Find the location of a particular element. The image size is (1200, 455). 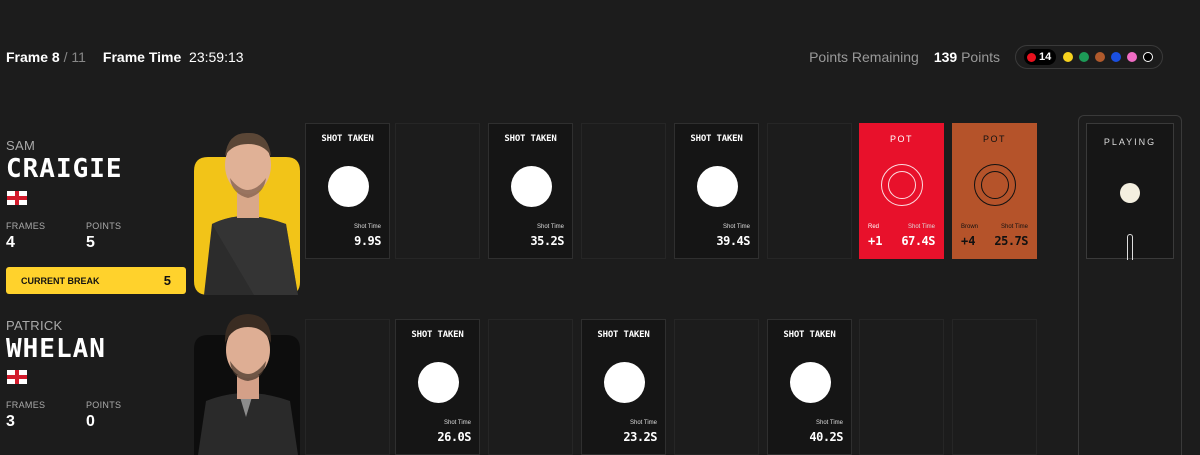

shot-card: SHOT TAKEN Shot Time 23.2S is located at coordinates (623, 387).